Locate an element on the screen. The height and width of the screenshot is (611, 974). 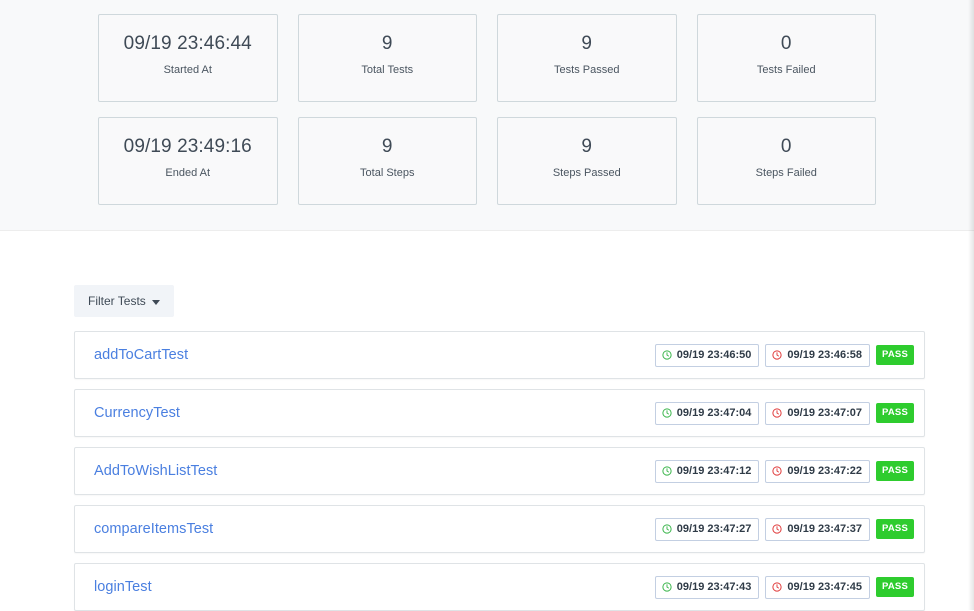
test-meta: 09/19 23:46:50 09/19 23:46:58 PASS is located at coordinates (784, 355).